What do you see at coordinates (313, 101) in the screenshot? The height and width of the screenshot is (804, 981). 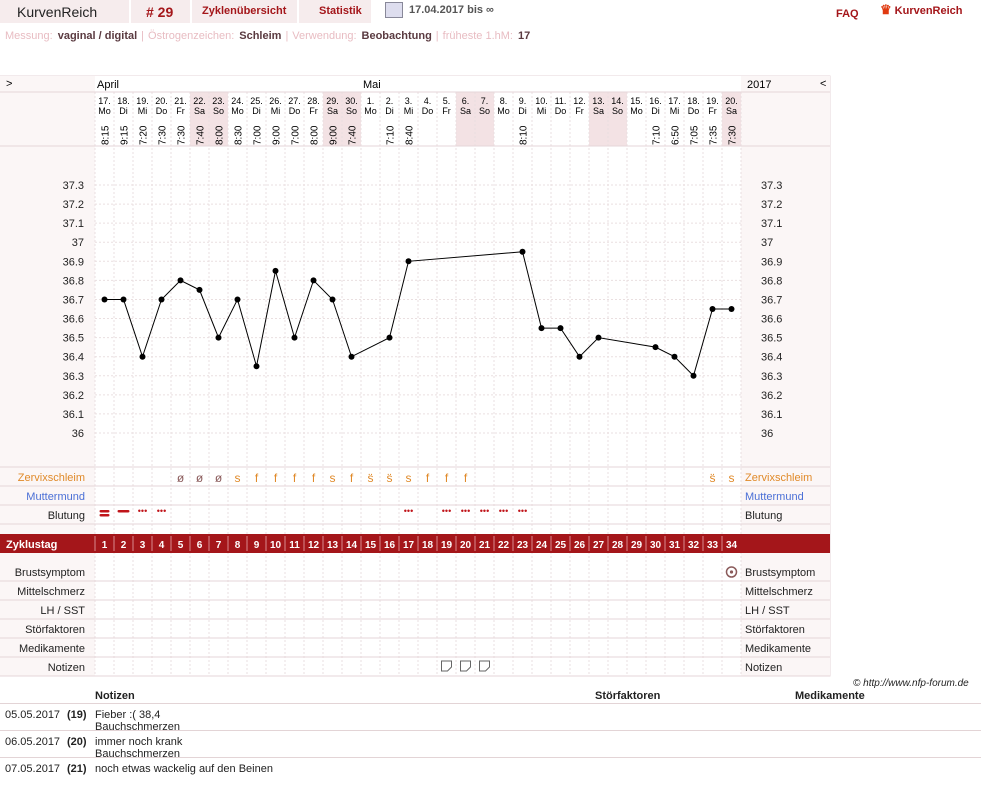 I see `day-date: 28.` at bounding box center [313, 101].